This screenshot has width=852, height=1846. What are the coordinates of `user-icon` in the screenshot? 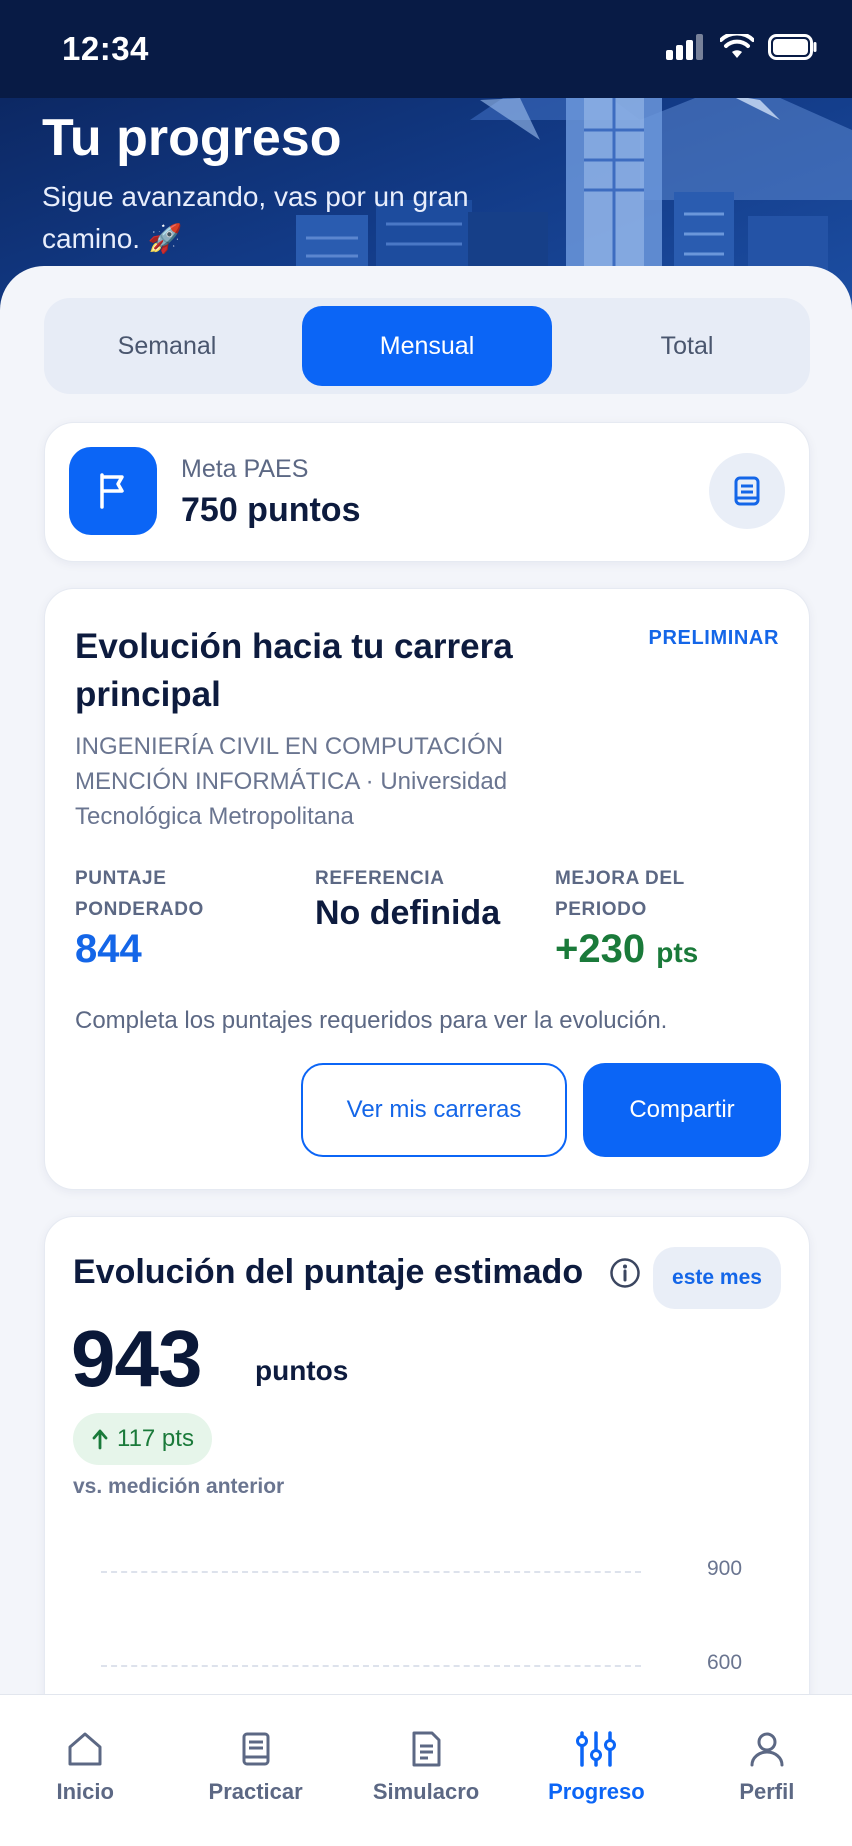 It's located at (767, 1749).